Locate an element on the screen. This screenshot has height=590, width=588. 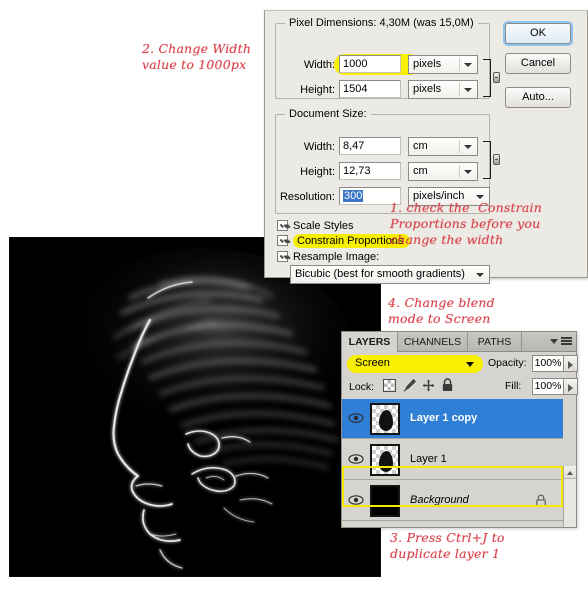
layer-lock-icon is located at coordinates (541, 502).